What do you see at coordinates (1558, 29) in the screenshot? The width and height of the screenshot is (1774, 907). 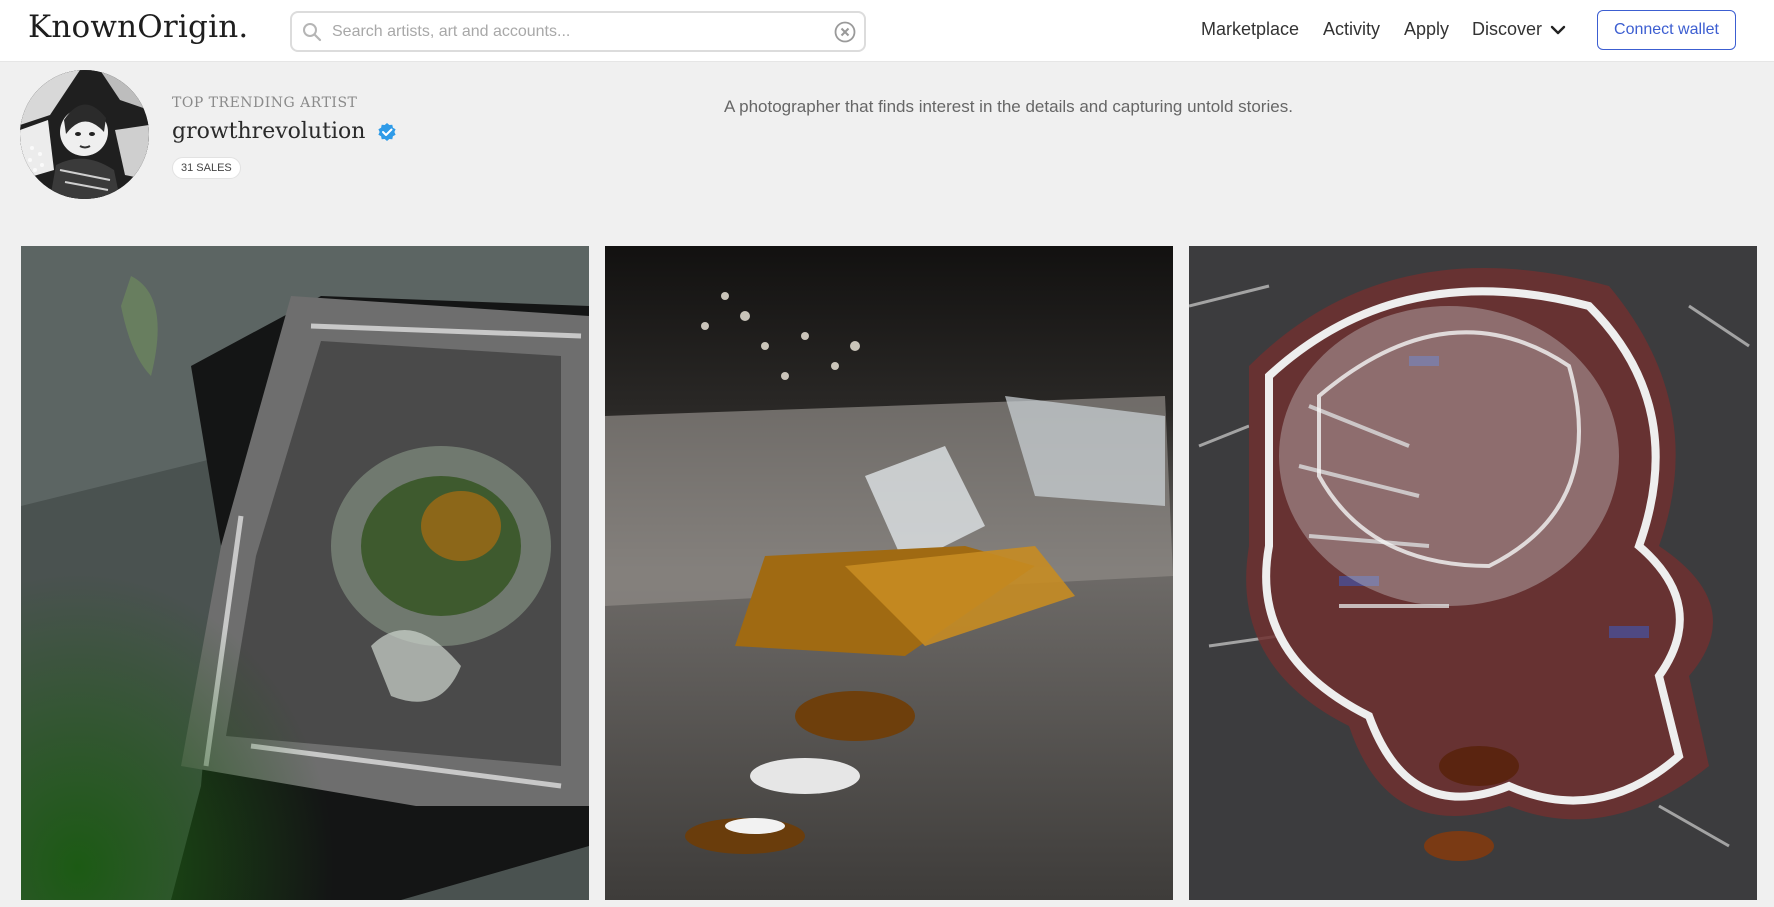 I see `chevron-down-icon` at bounding box center [1558, 29].